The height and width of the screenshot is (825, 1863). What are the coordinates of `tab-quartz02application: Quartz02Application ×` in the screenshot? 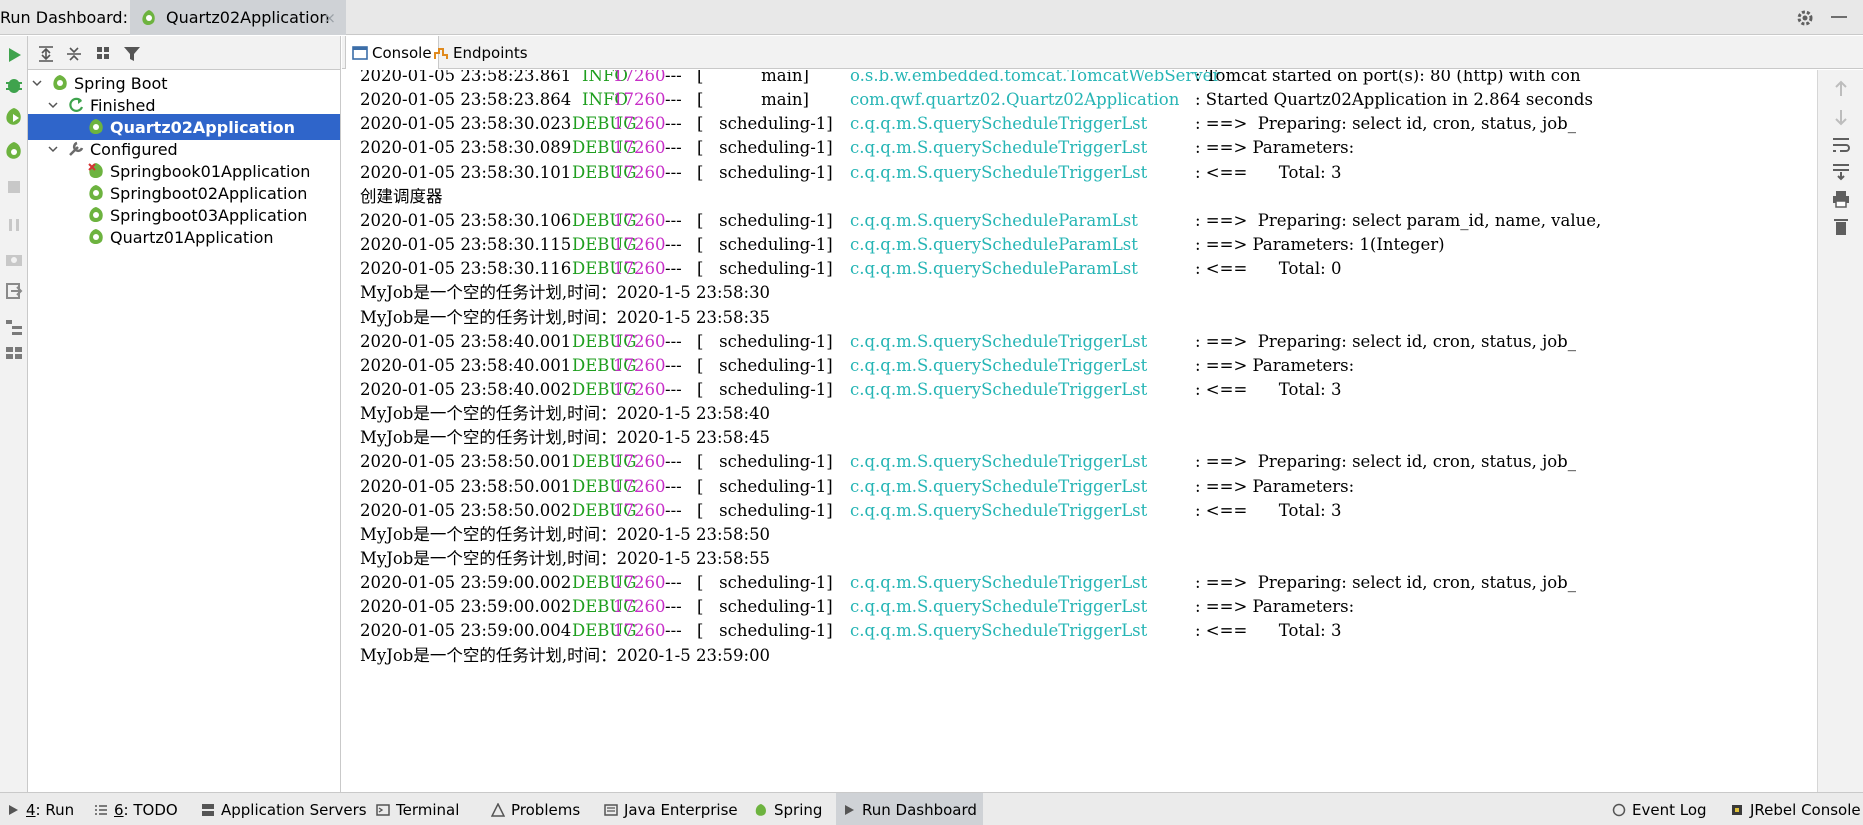 It's located at (238, 17).